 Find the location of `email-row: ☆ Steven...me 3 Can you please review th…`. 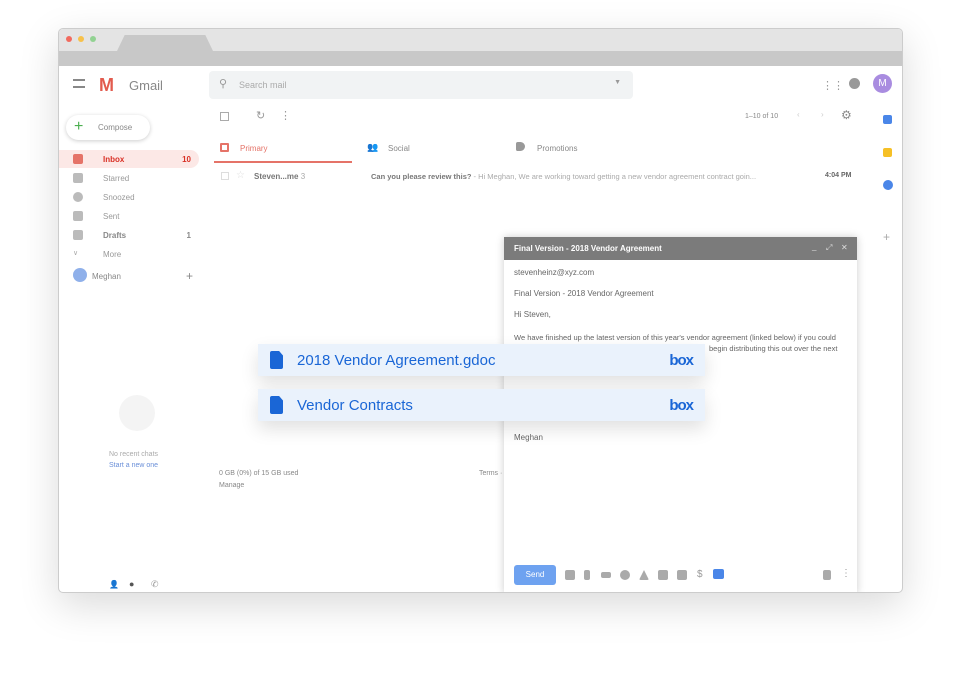

email-row: ☆ Steven...me 3 Can you please review th… is located at coordinates (534, 176).